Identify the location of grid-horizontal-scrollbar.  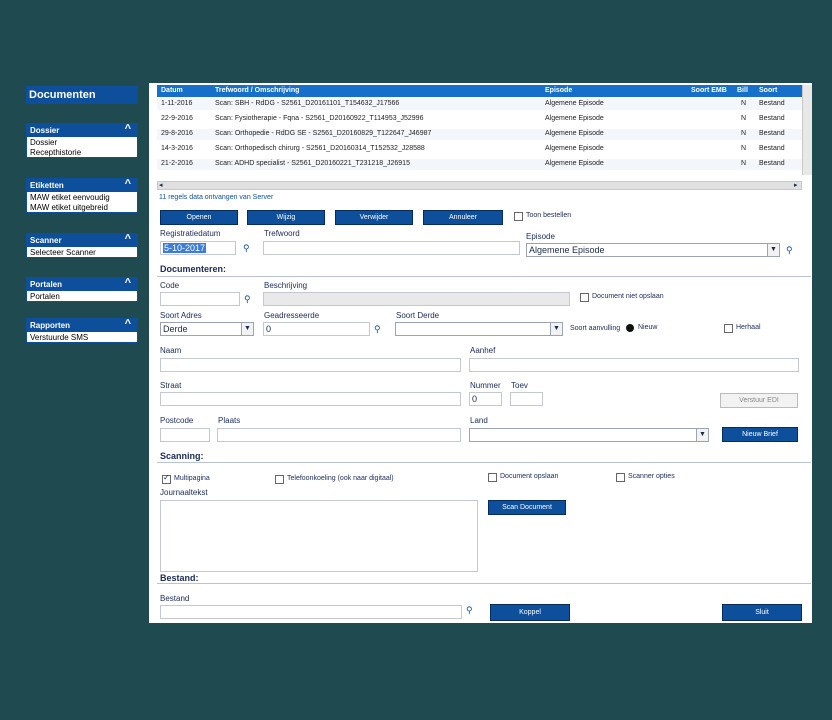
(479, 185).